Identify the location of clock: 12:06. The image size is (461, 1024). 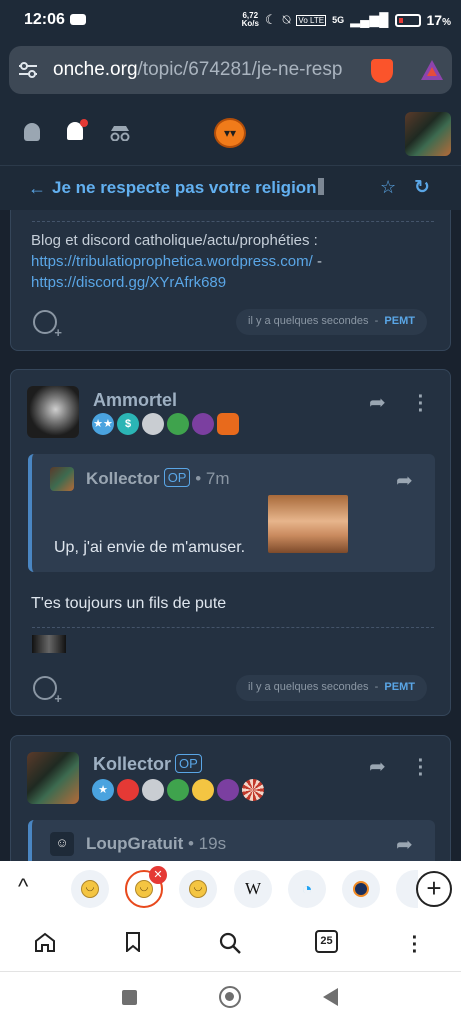
(44, 19).